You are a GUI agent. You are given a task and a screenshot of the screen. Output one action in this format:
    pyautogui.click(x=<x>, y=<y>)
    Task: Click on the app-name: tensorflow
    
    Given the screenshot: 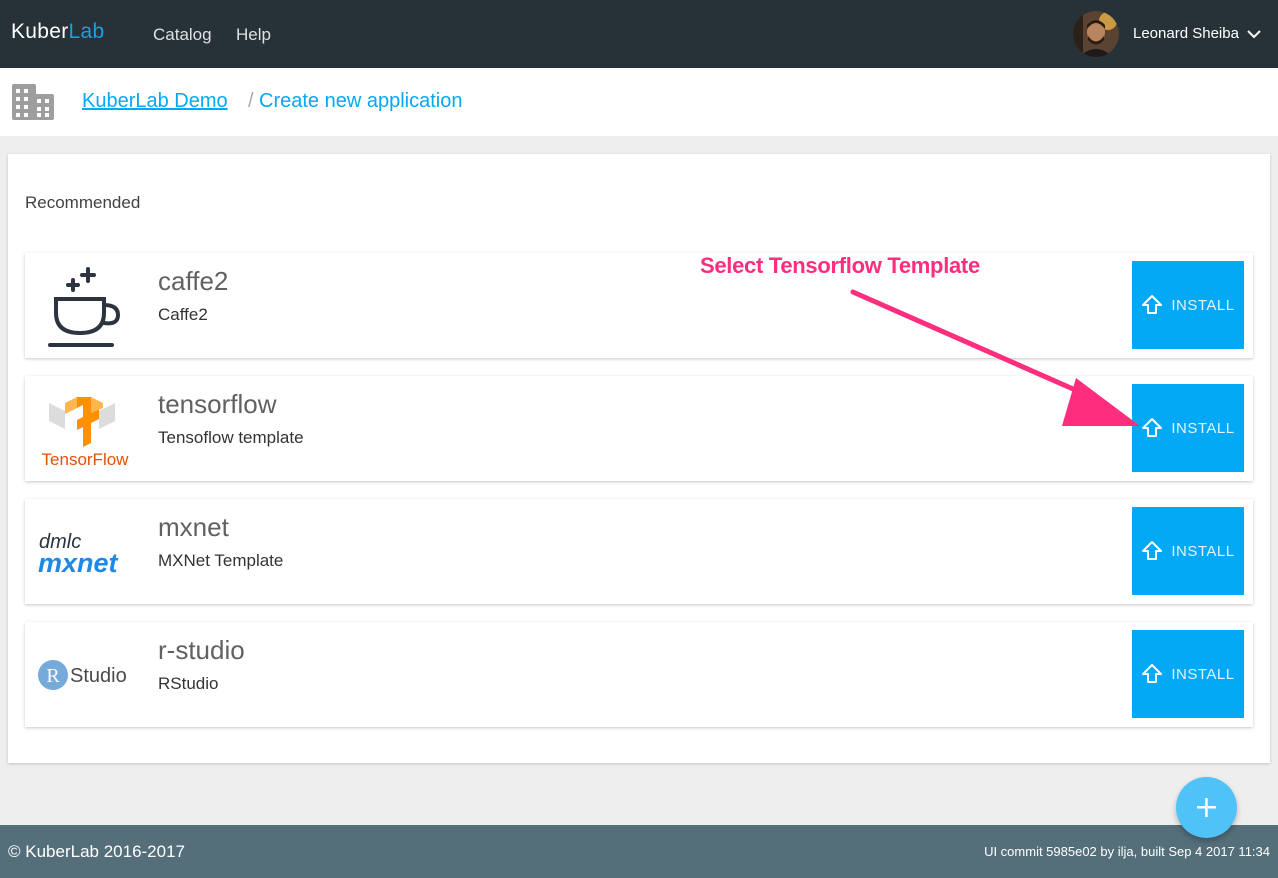 What is the action you would take?
    pyautogui.click(x=217, y=404)
    